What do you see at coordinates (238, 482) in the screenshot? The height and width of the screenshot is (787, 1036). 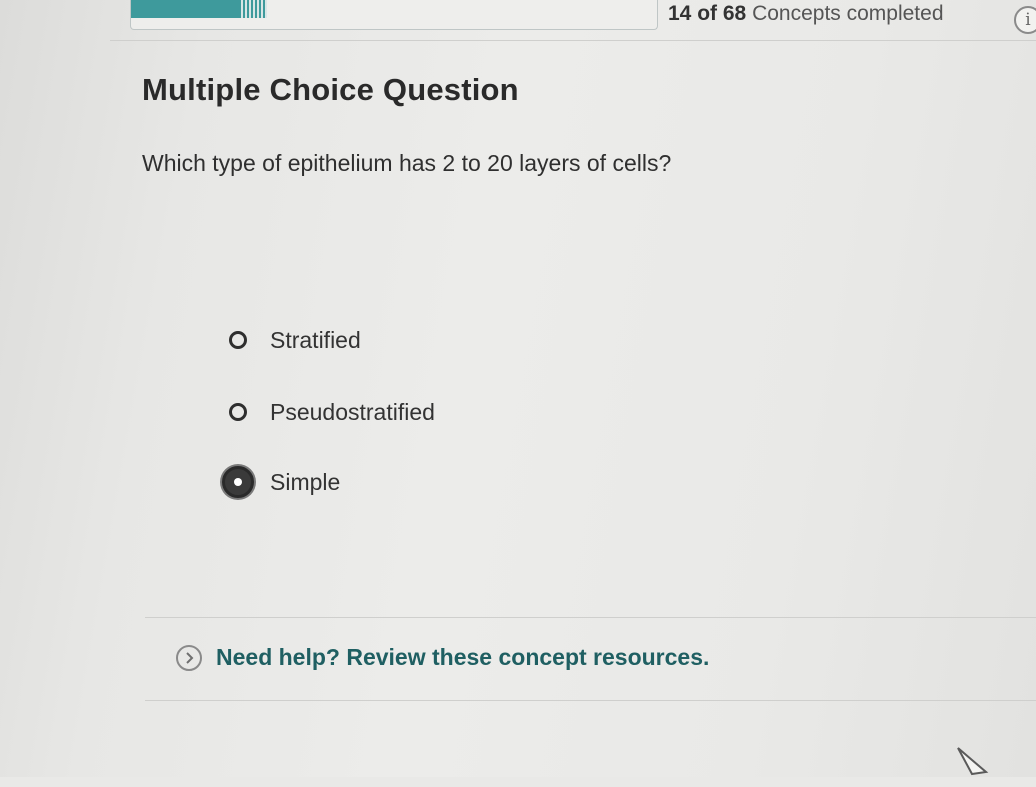 I see `radio-button-selected` at bounding box center [238, 482].